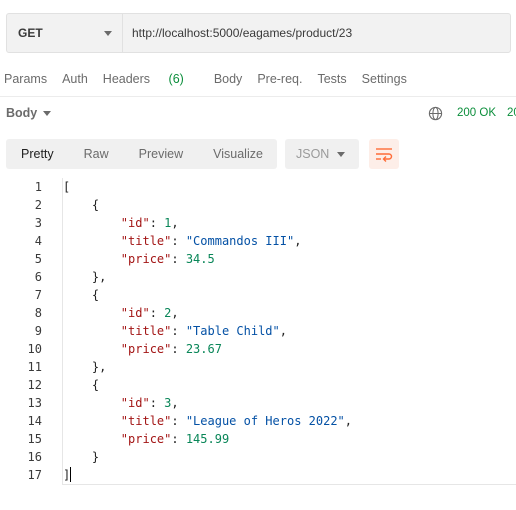 This screenshot has width=516, height=510. Describe the element at coordinates (258, 295) in the screenshot. I see `code-line: 7 {` at that location.